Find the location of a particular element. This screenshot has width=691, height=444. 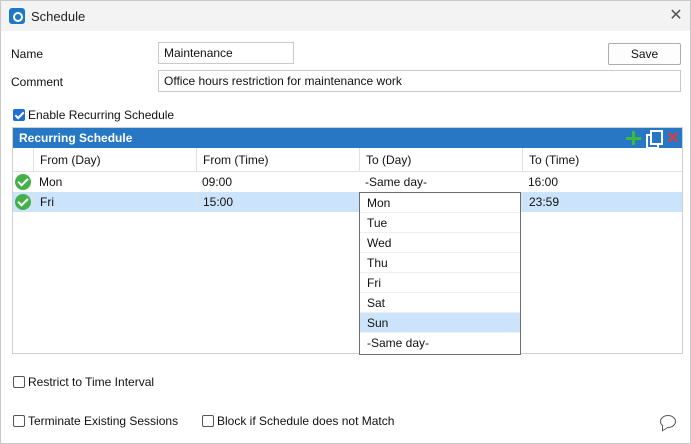

copy-icon is located at coordinates (654, 139).